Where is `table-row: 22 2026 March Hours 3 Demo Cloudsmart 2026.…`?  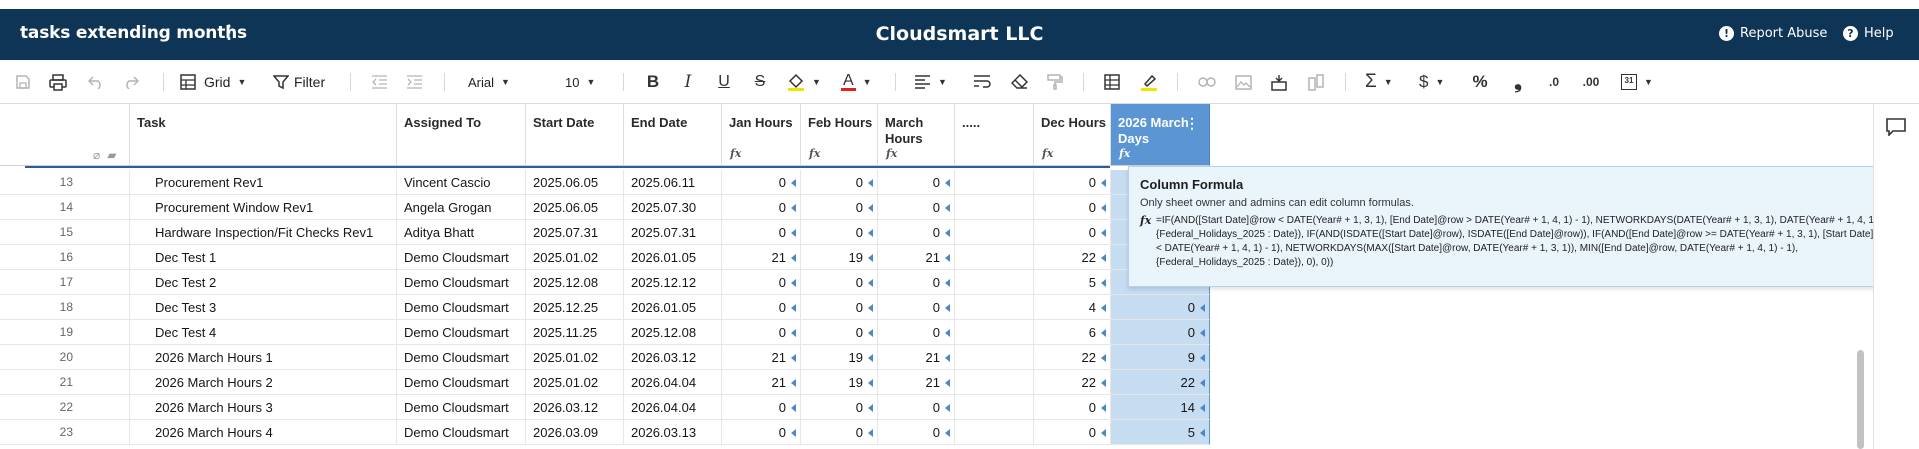 table-row: 22 2026 March Hours 3 Demo Cloudsmart 2026.… is located at coordinates (605, 407).